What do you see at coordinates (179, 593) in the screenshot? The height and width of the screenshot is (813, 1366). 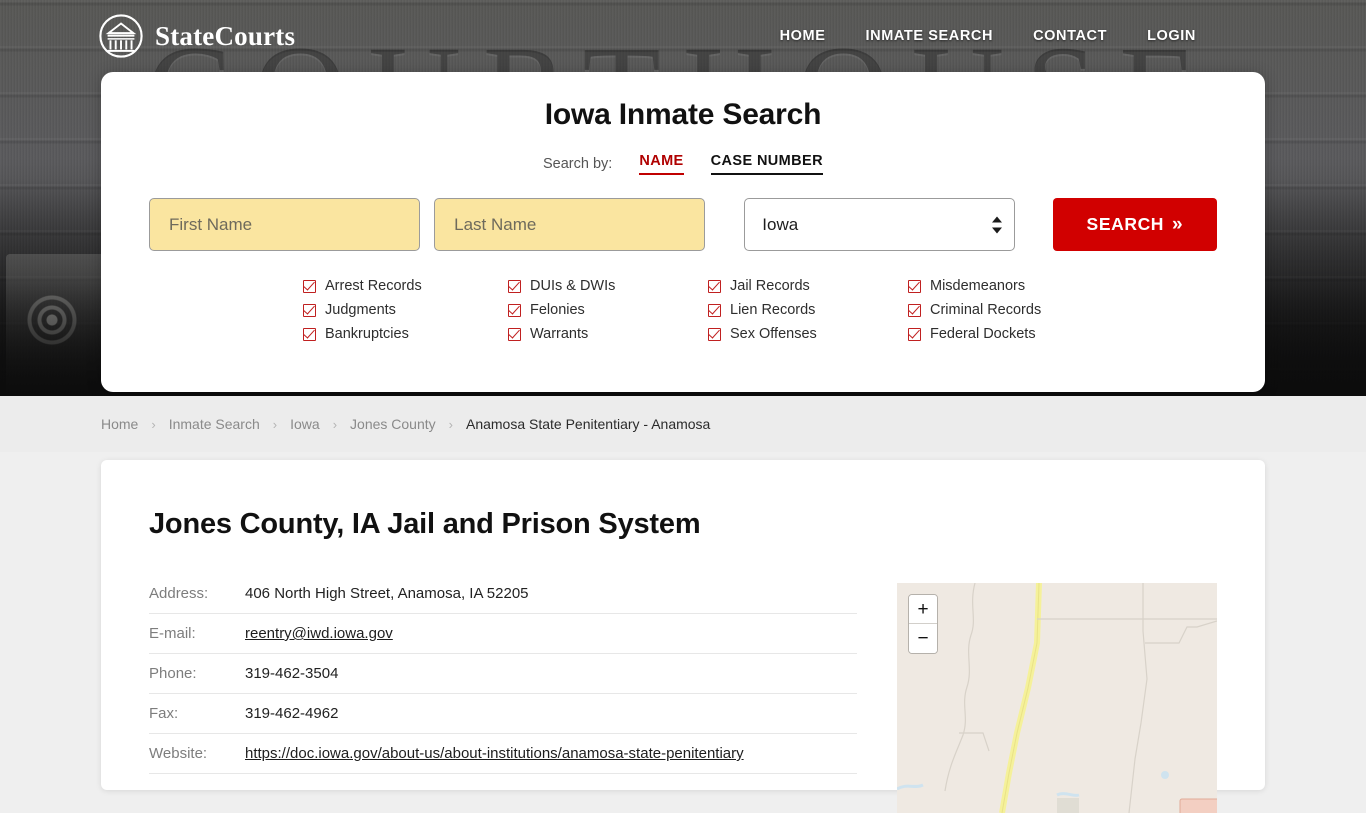 I see `row-label: Address:` at bounding box center [179, 593].